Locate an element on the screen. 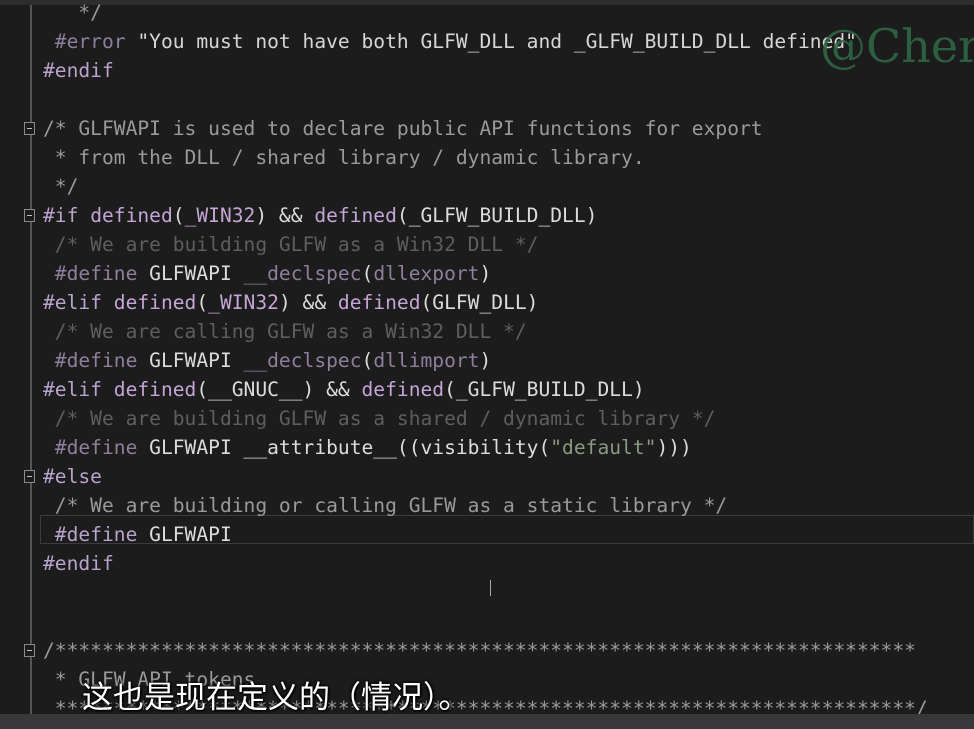  code-line: #define GLFWAPI is located at coordinates (137, 534).